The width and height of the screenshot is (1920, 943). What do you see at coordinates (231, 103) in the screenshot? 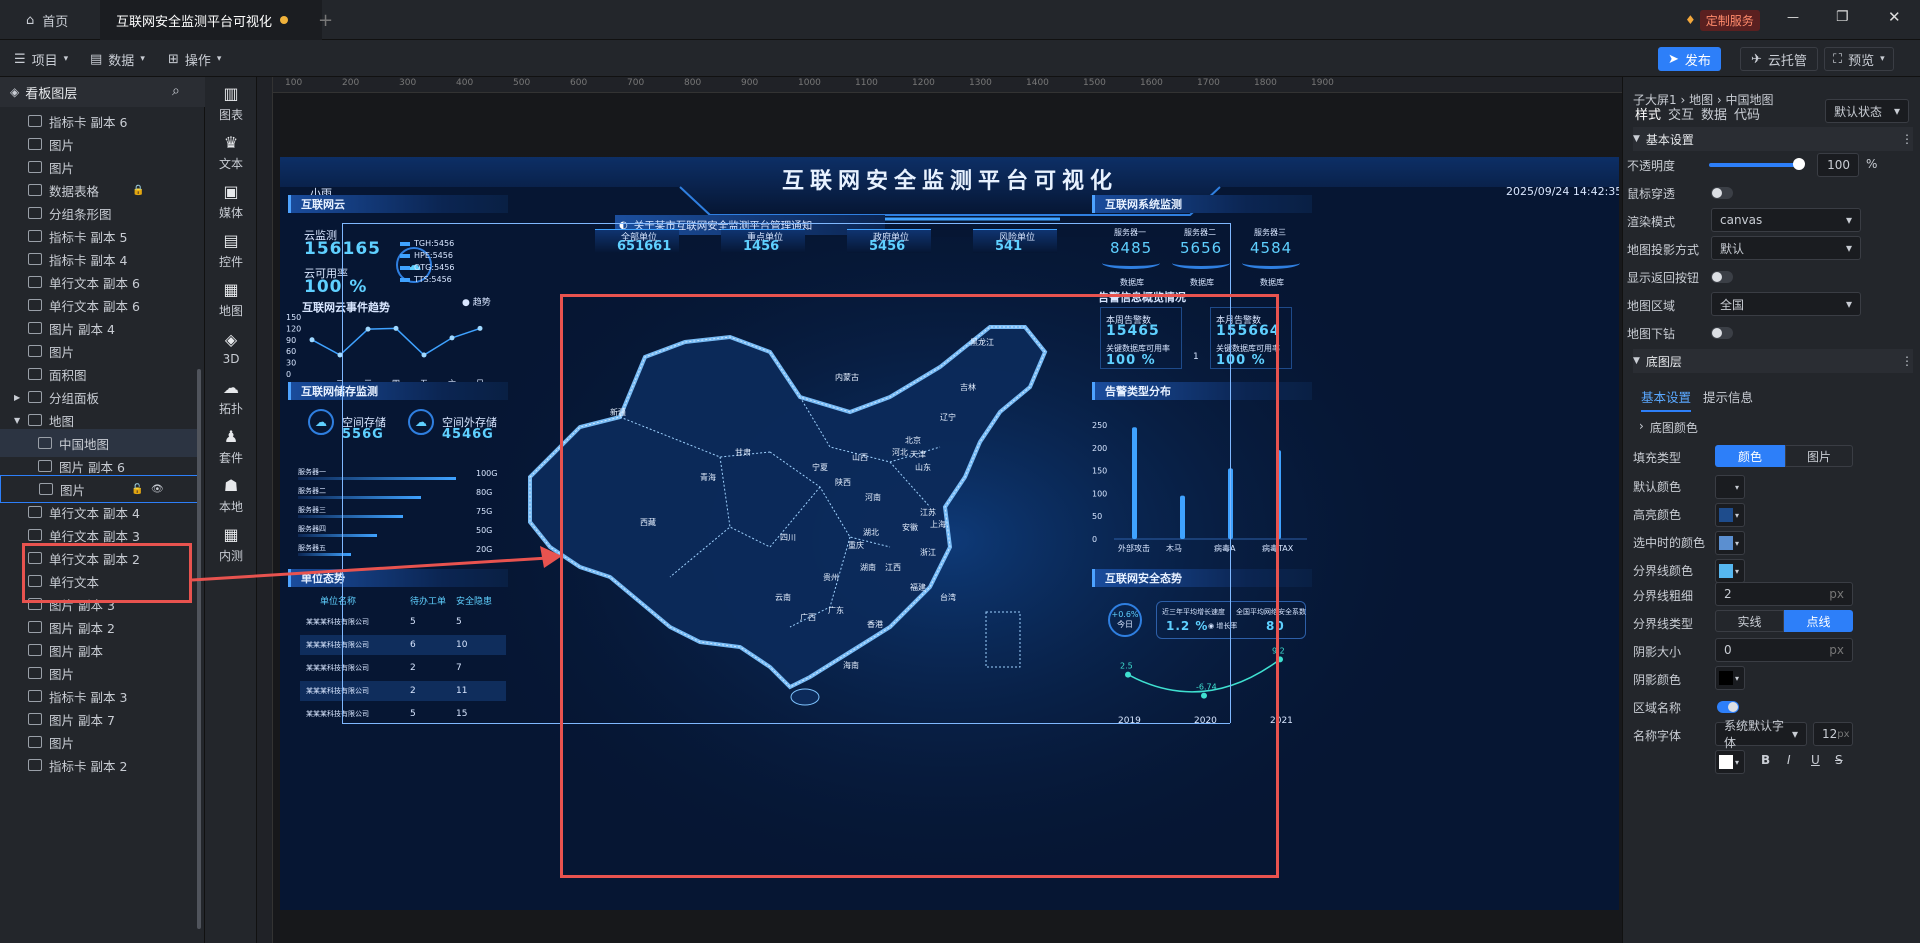
I see `component-category-0: ▥ 图表` at bounding box center [231, 103].